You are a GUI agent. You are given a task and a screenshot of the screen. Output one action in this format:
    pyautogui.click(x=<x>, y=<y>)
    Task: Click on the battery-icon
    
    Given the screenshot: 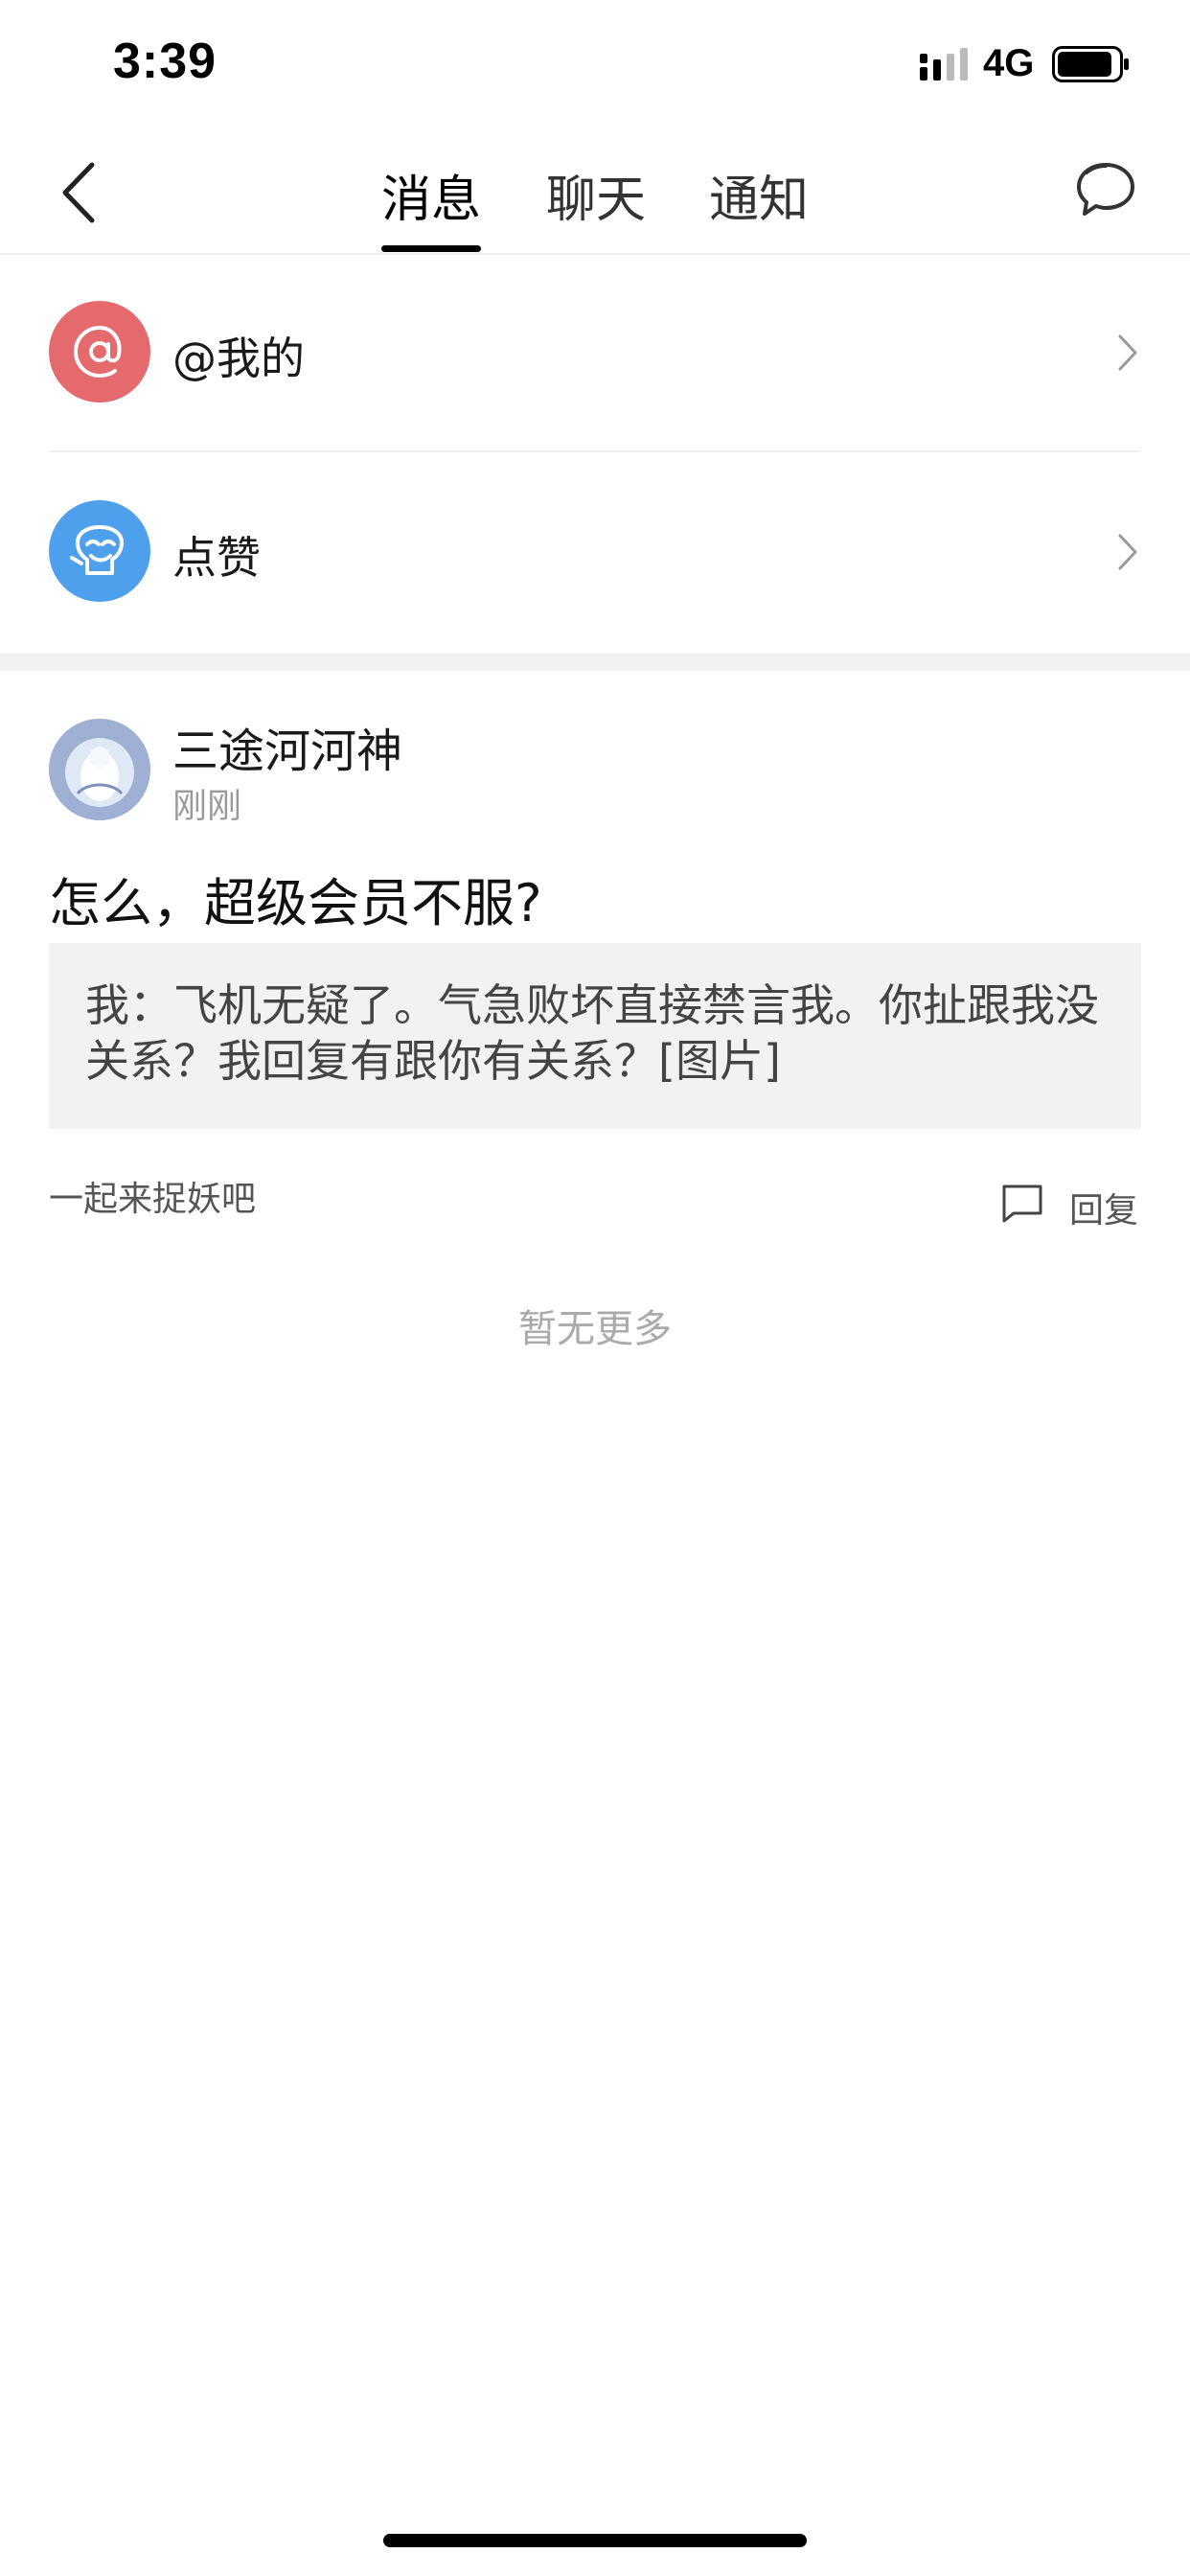 What is the action you would take?
    pyautogui.click(x=1091, y=64)
    